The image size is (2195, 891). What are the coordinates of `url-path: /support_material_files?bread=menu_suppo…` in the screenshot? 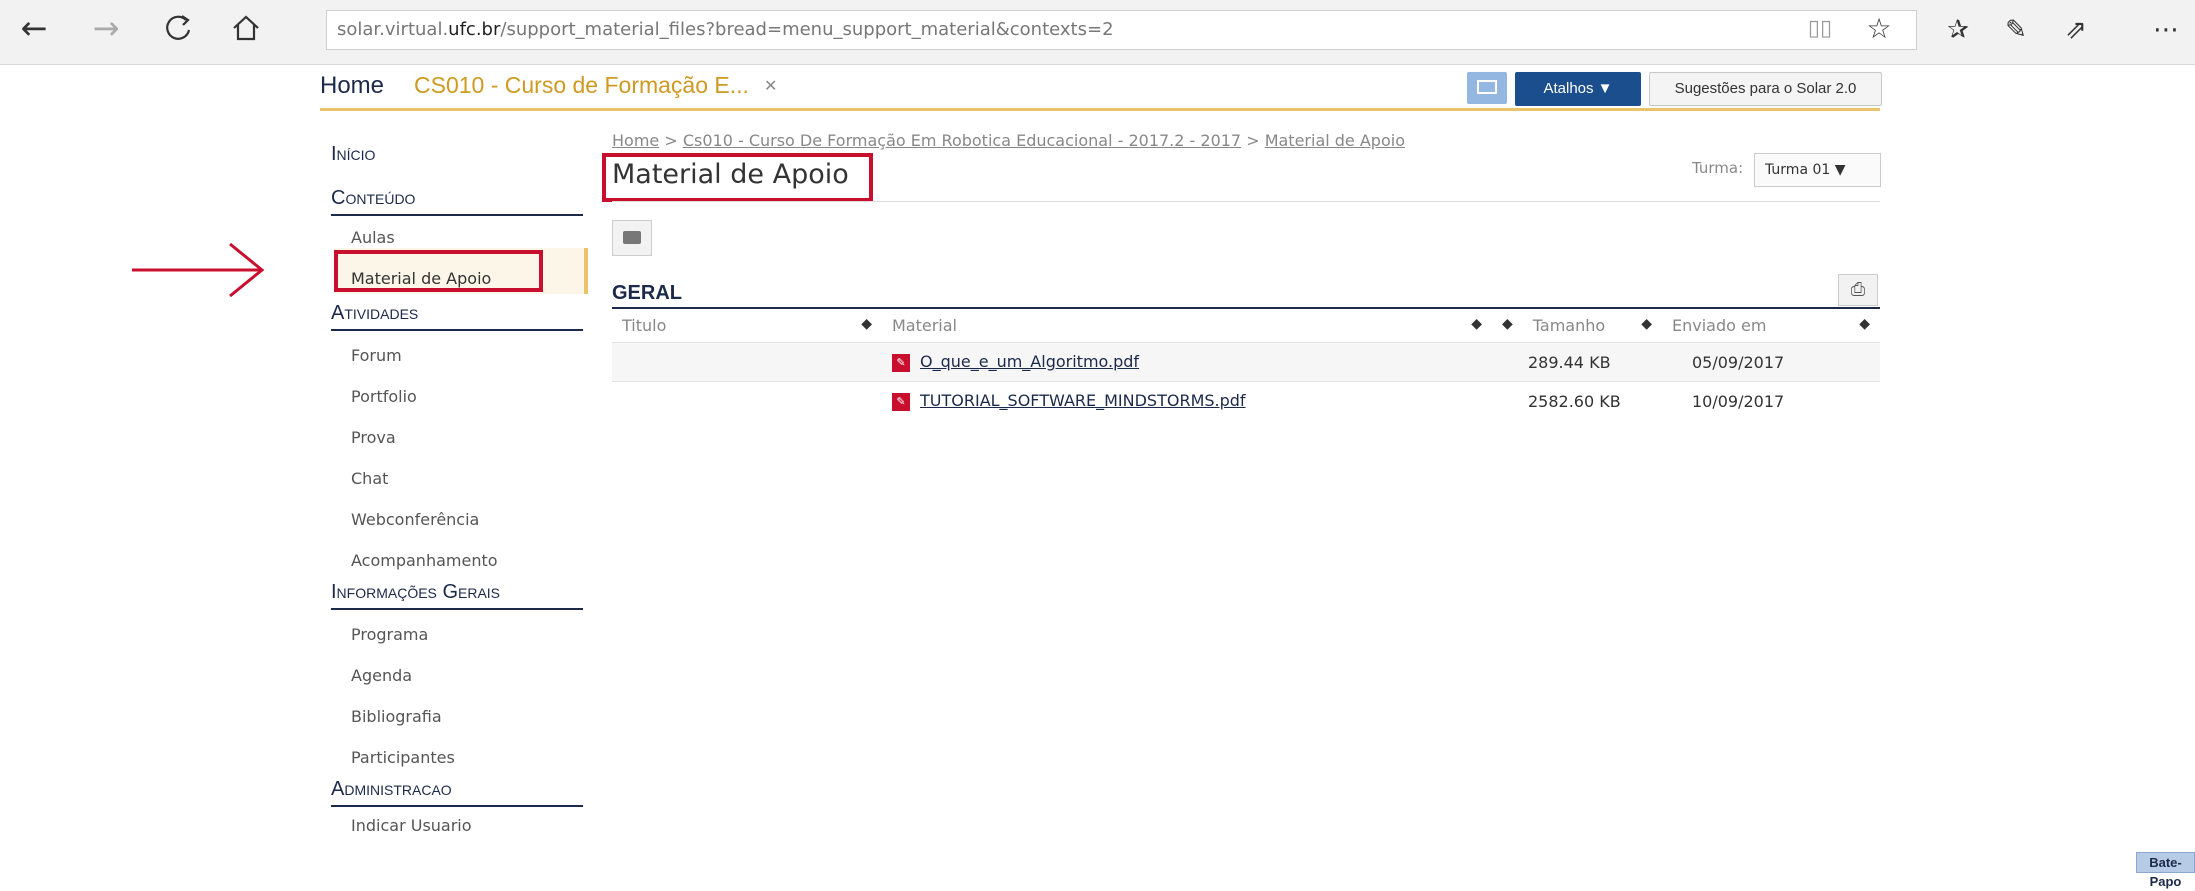 It's located at (807, 29).